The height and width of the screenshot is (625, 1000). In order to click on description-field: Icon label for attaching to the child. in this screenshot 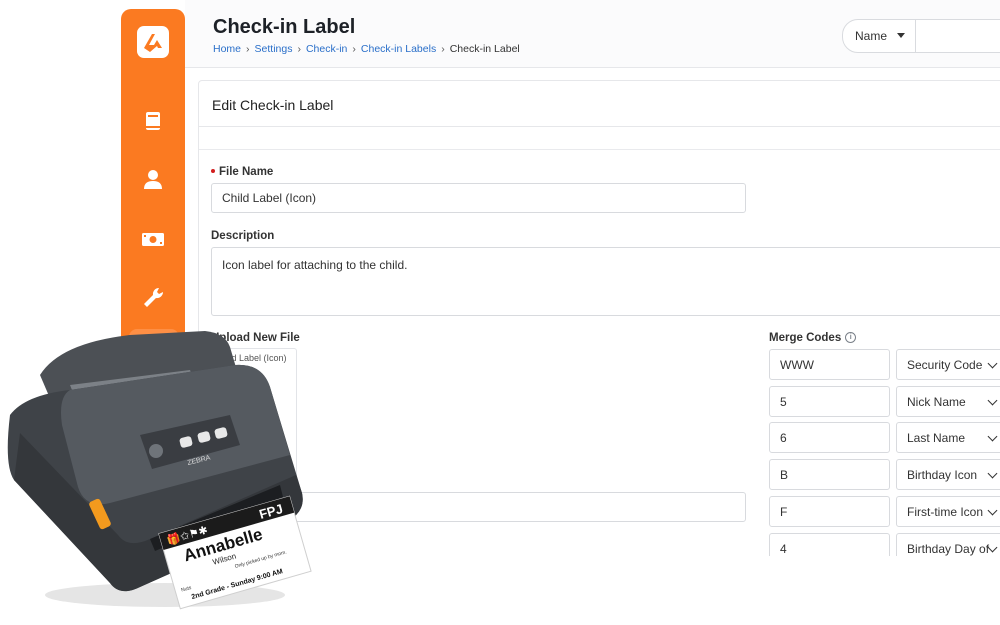, I will do `click(605, 281)`.